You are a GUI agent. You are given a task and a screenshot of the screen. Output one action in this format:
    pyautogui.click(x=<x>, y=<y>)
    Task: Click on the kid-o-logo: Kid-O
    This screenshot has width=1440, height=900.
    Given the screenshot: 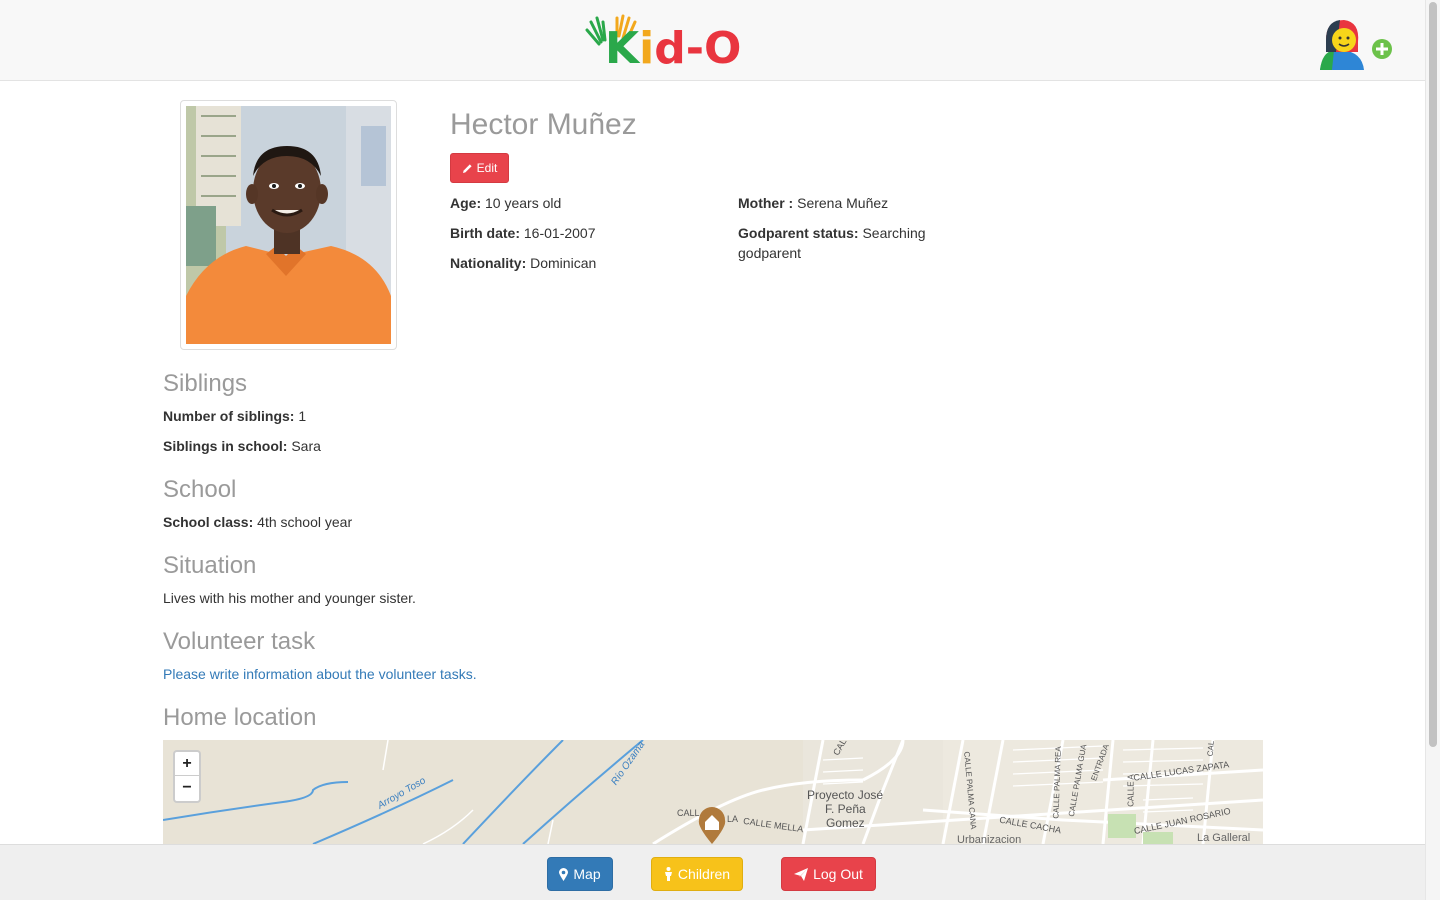 What is the action you would take?
    pyautogui.click(x=663, y=44)
    